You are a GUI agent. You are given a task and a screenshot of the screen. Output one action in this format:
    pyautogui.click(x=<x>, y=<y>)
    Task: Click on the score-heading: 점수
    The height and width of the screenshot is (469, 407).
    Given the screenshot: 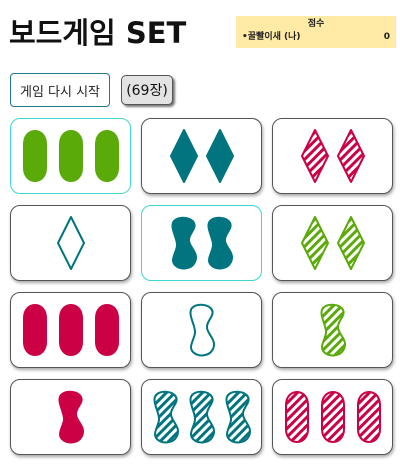 What is the action you would take?
    pyautogui.click(x=316, y=24)
    